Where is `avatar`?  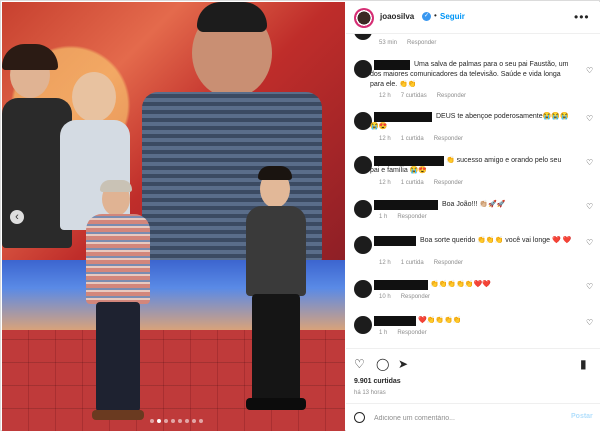
avatar is located at coordinates (364, 18).